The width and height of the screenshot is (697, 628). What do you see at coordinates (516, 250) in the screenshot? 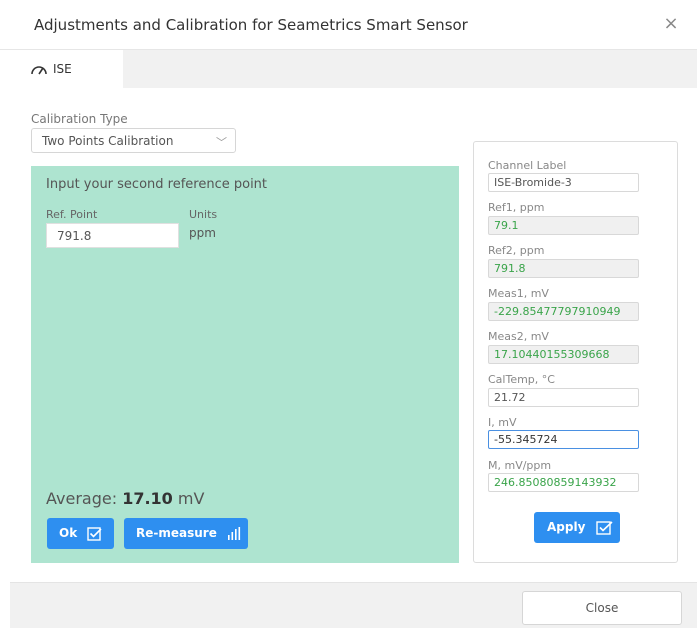
I see `ref2-label: Ref2, ppm` at bounding box center [516, 250].